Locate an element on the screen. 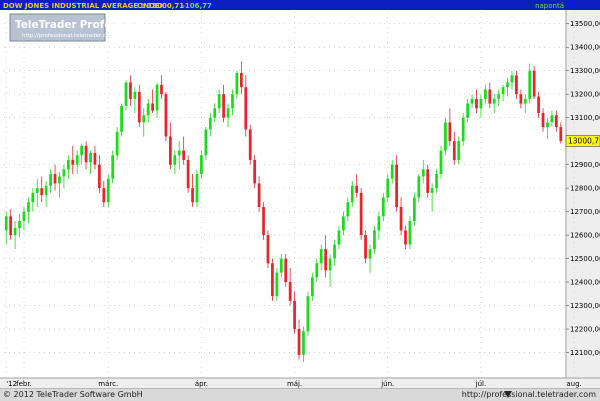 This screenshot has width=600, height=401. x-tick-label: máj. is located at coordinates (294, 384).